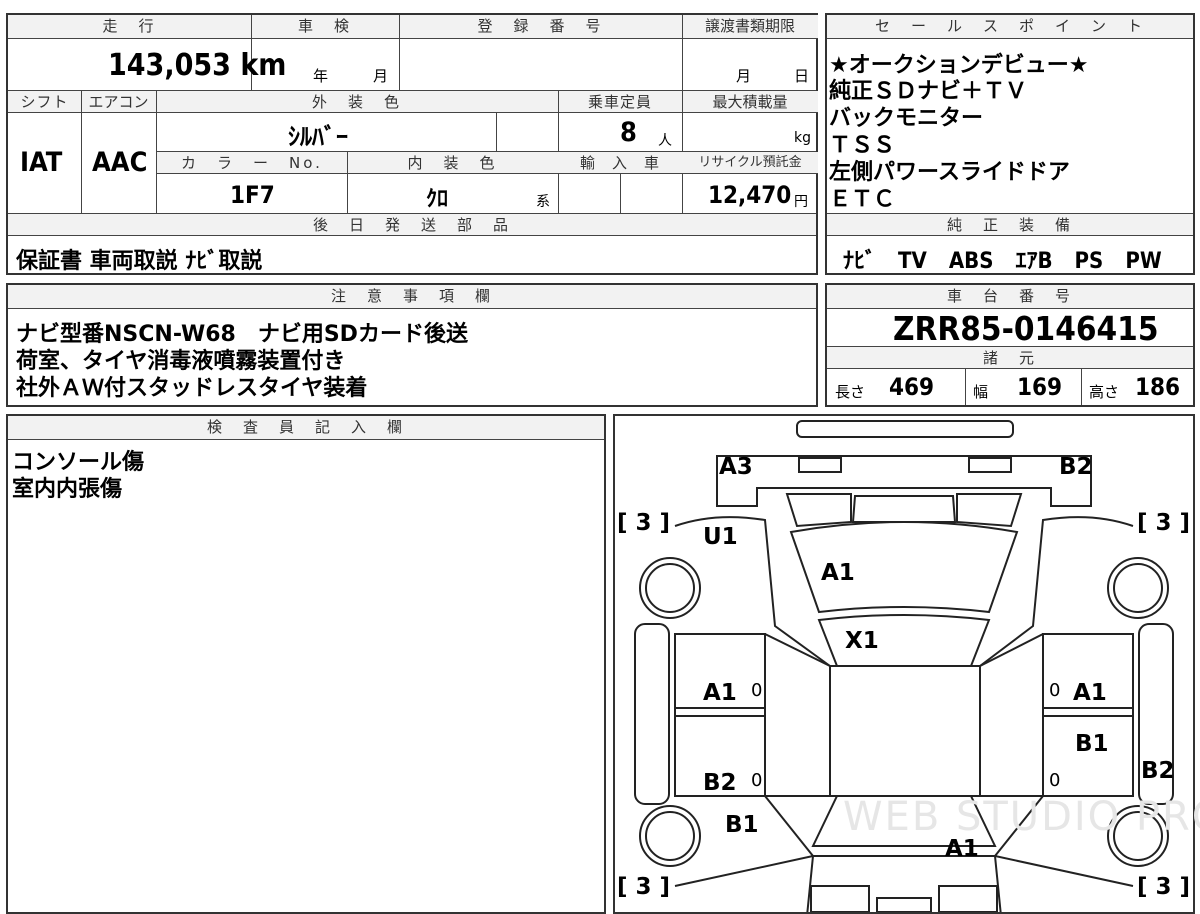 The width and height of the screenshot is (1200, 914). I want to click on mark-door-rear-right: B1, so click(1092, 744).